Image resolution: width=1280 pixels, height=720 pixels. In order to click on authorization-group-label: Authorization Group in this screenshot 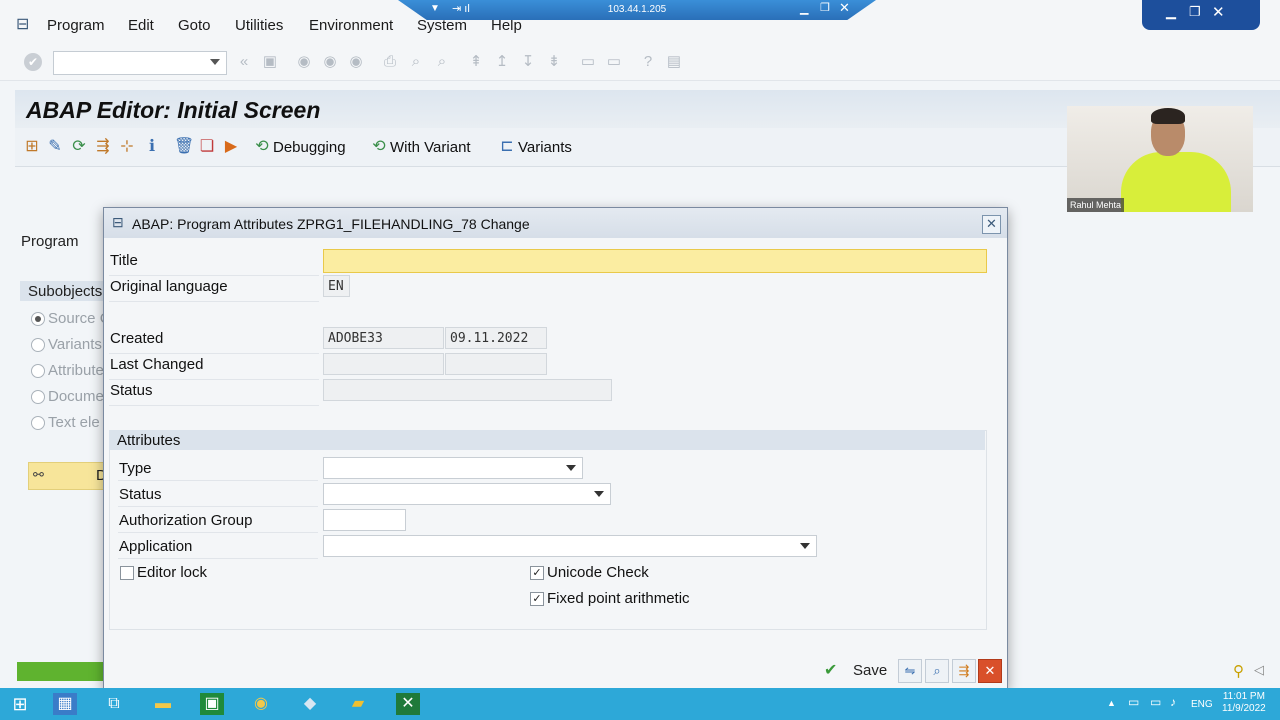, I will do `click(186, 520)`.